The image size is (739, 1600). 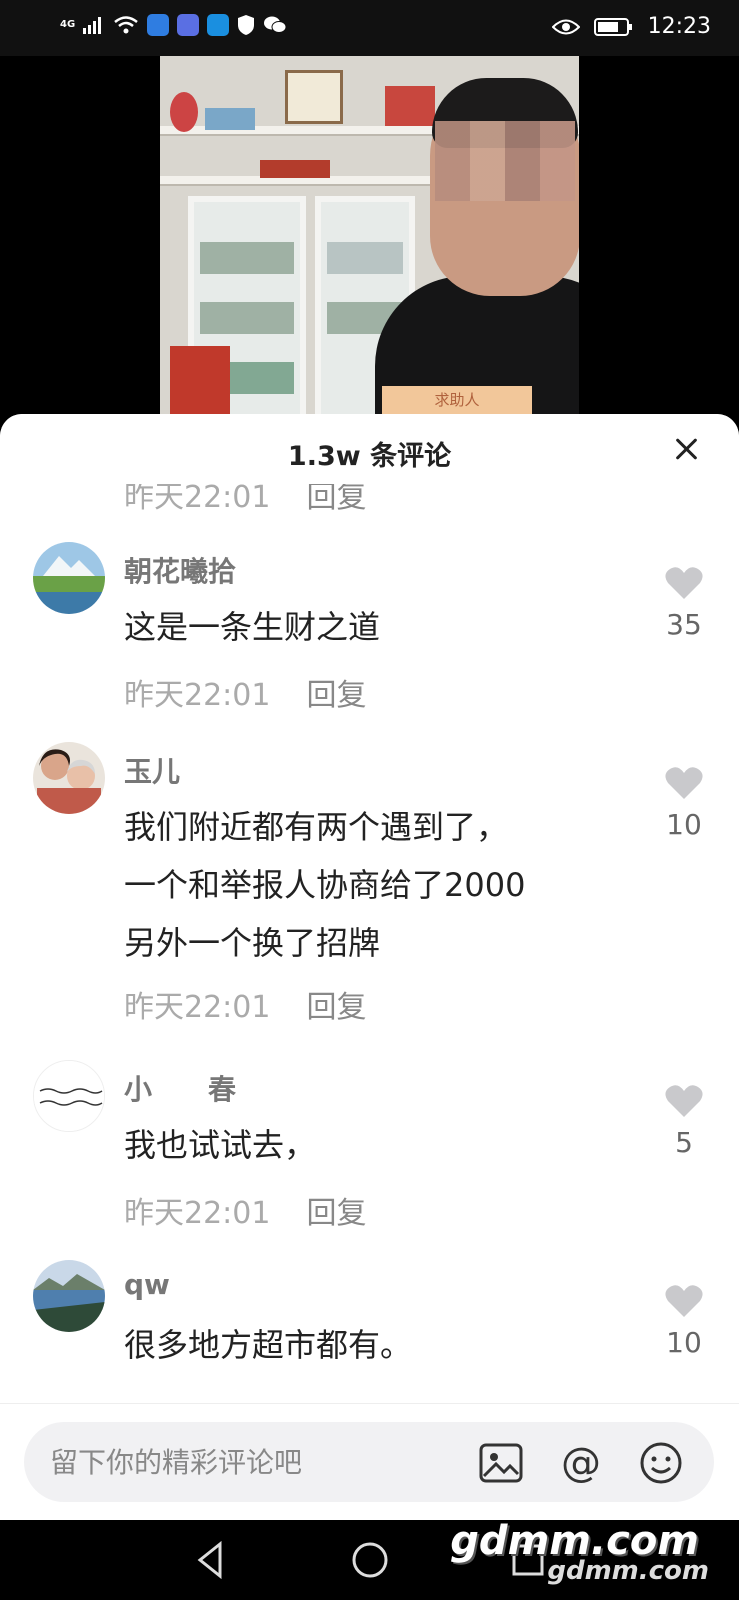 What do you see at coordinates (686, 449) in the screenshot?
I see `close-icon` at bounding box center [686, 449].